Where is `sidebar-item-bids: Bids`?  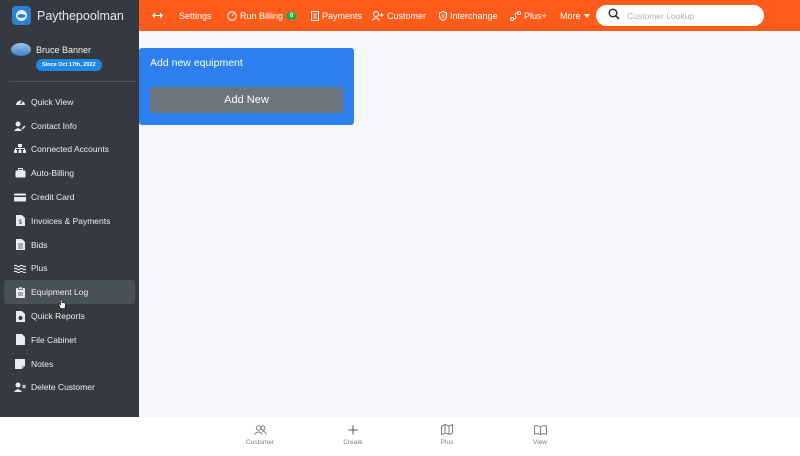
sidebar-item-bids: Bids is located at coordinates (69, 245).